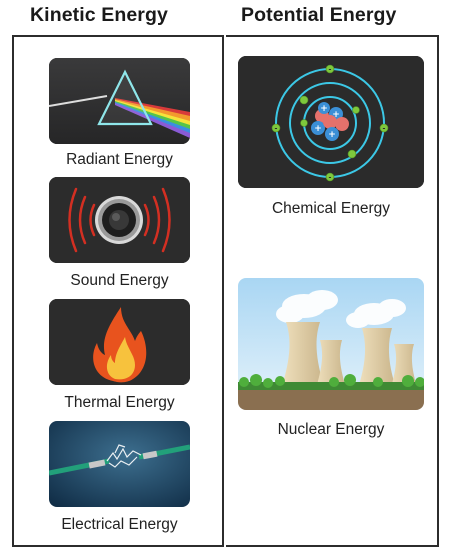  I want to click on radiant-energy-tile, so click(119, 101).